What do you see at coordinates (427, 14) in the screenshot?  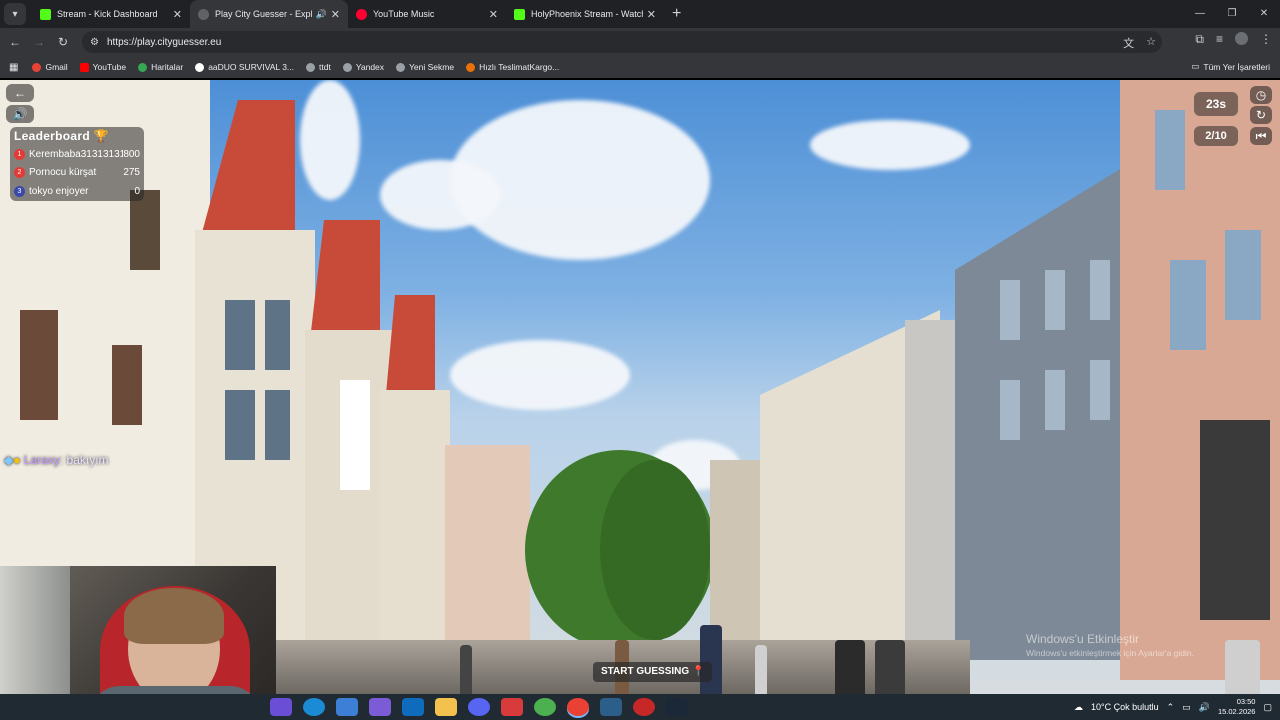 I see `tab-youtube-music: YouTube Music ✕` at bounding box center [427, 14].